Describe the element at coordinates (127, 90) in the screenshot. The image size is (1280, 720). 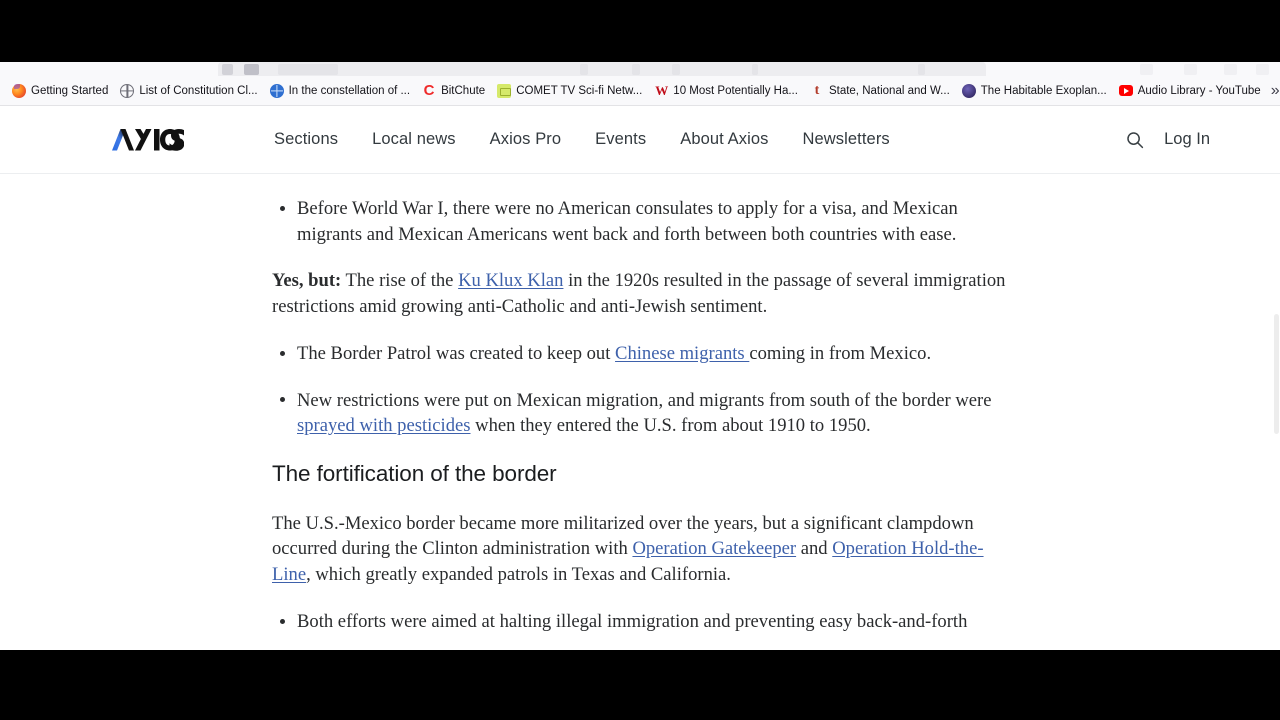
I see `globe-gray-icon` at that location.